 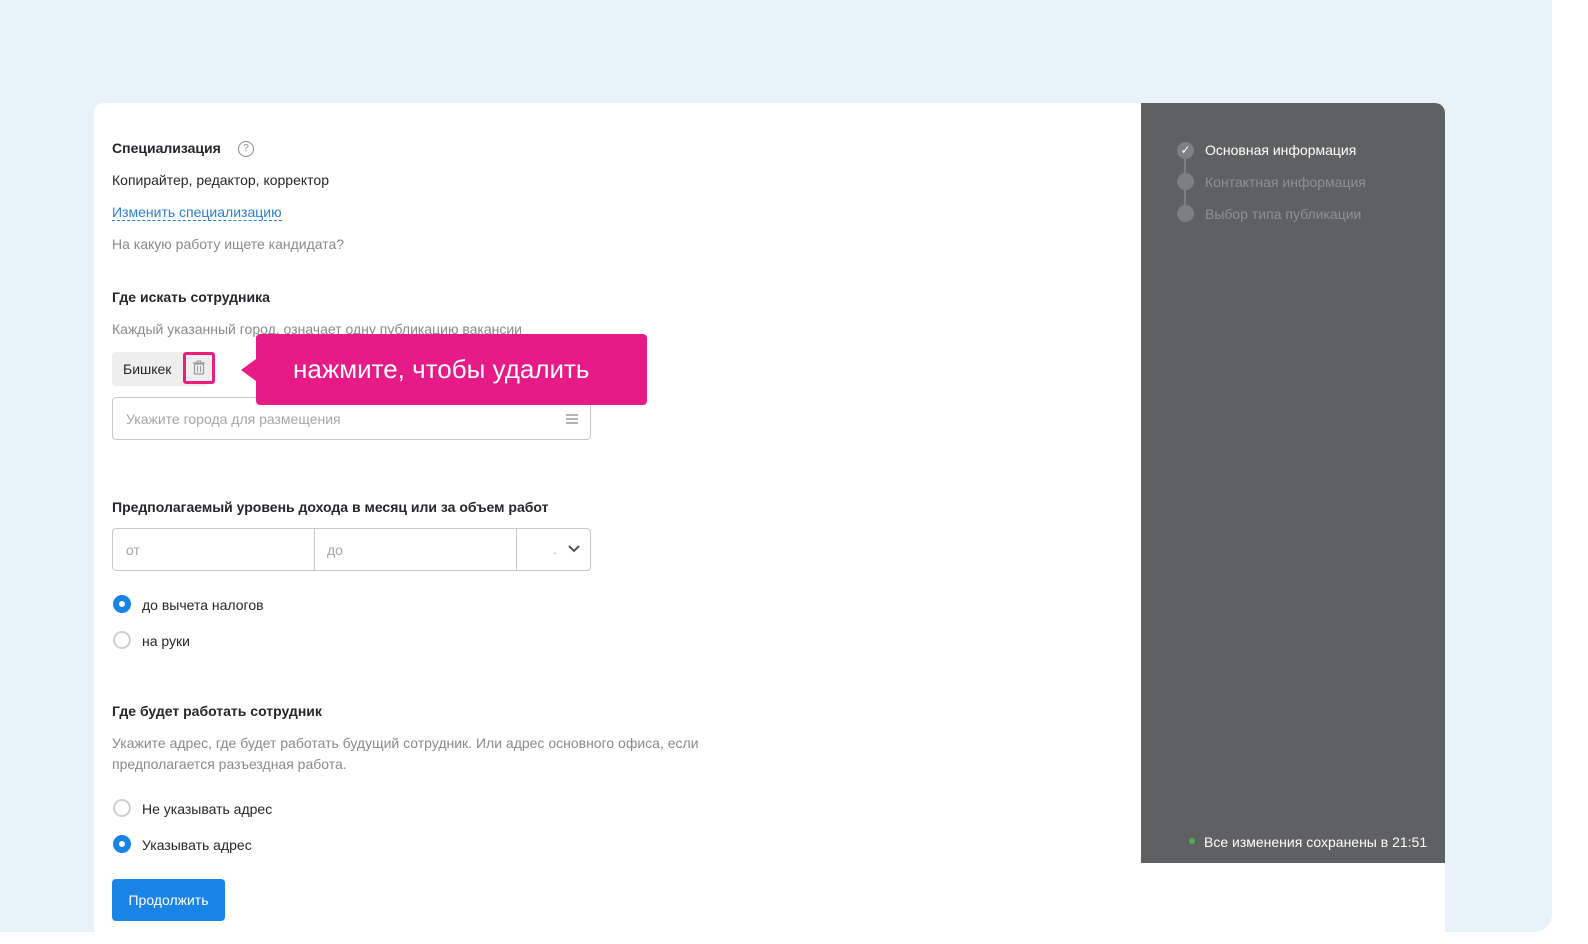 What do you see at coordinates (1283, 214) in the screenshot?
I see `step-publication-type: Выбор типа публикации` at bounding box center [1283, 214].